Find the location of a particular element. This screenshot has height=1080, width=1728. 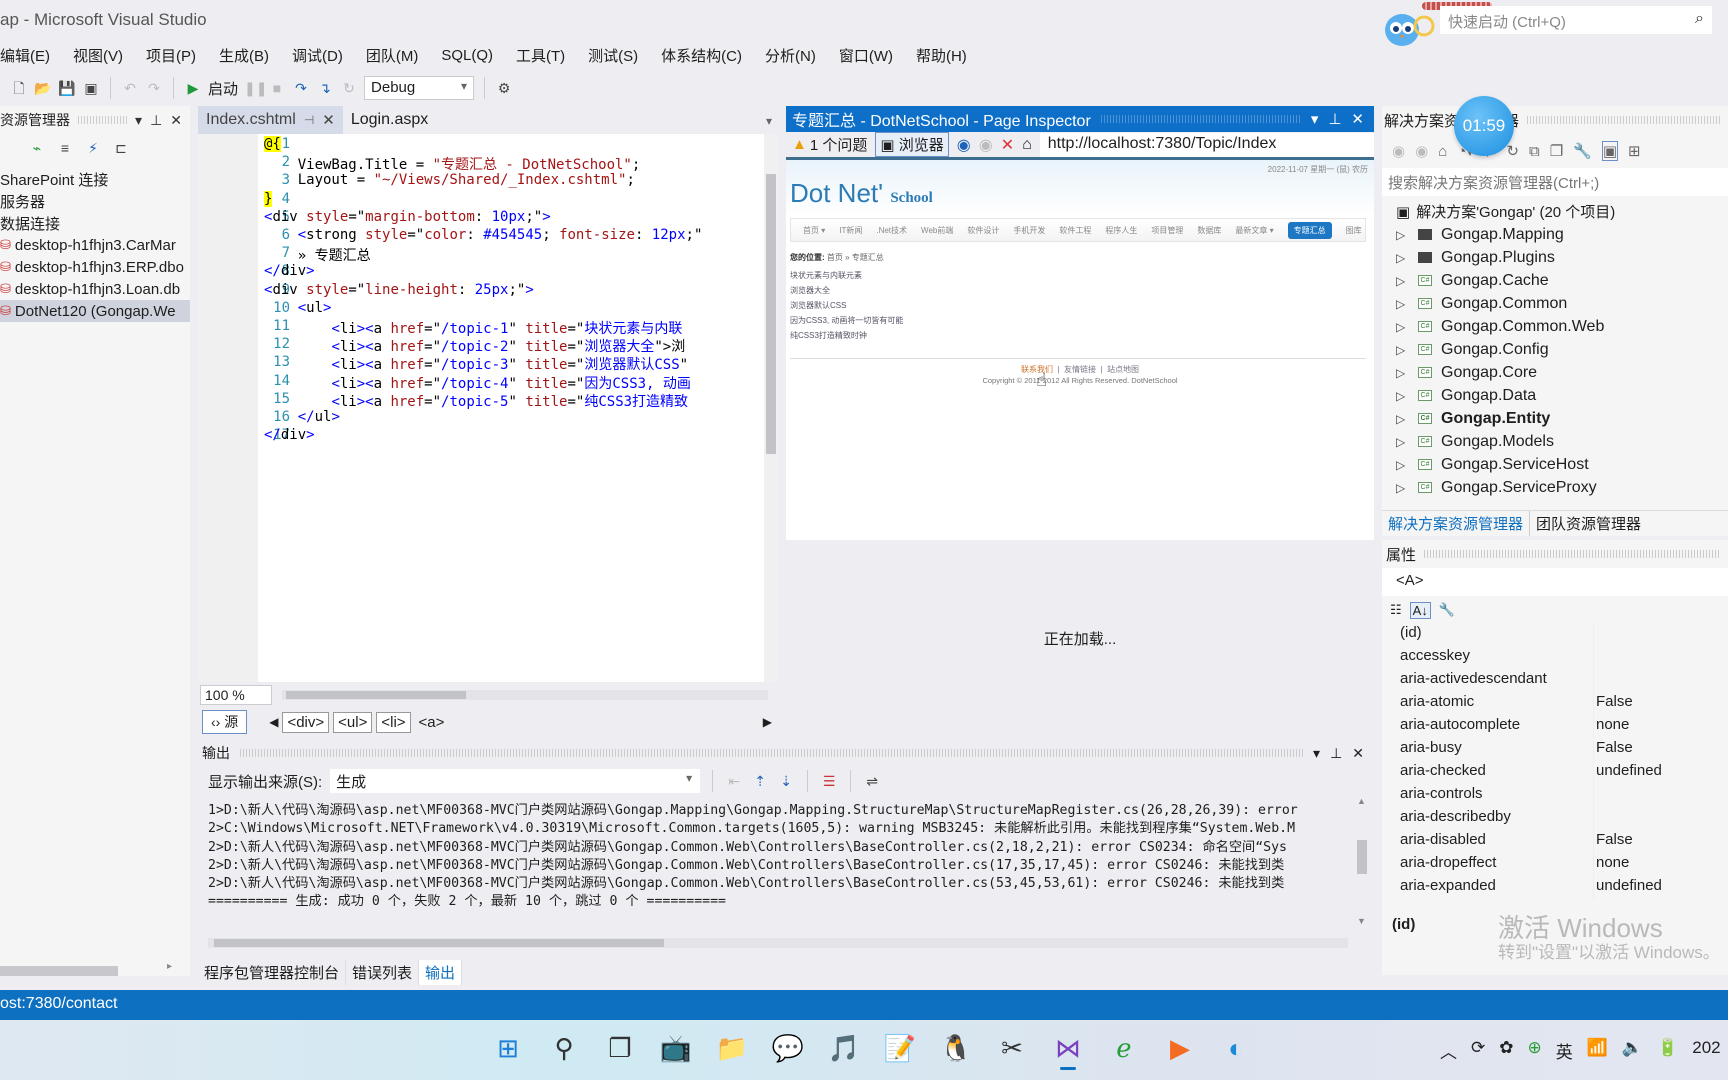

start-icon: ⊞ is located at coordinates (508, 1048).